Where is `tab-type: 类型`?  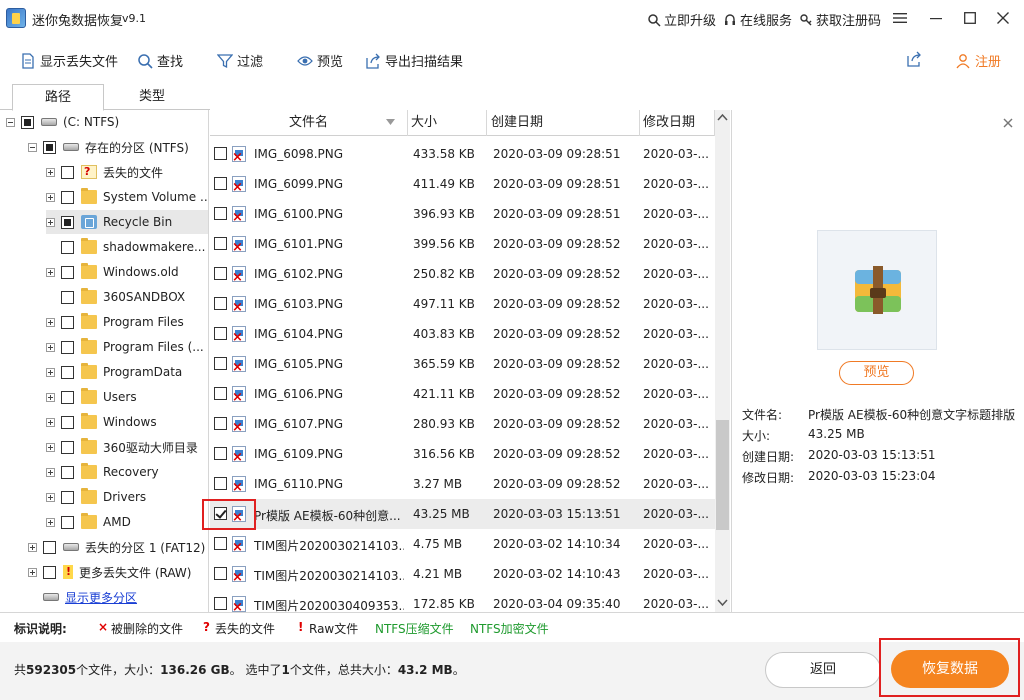 tab-type: 类型 is located at coordinates (152, 97).